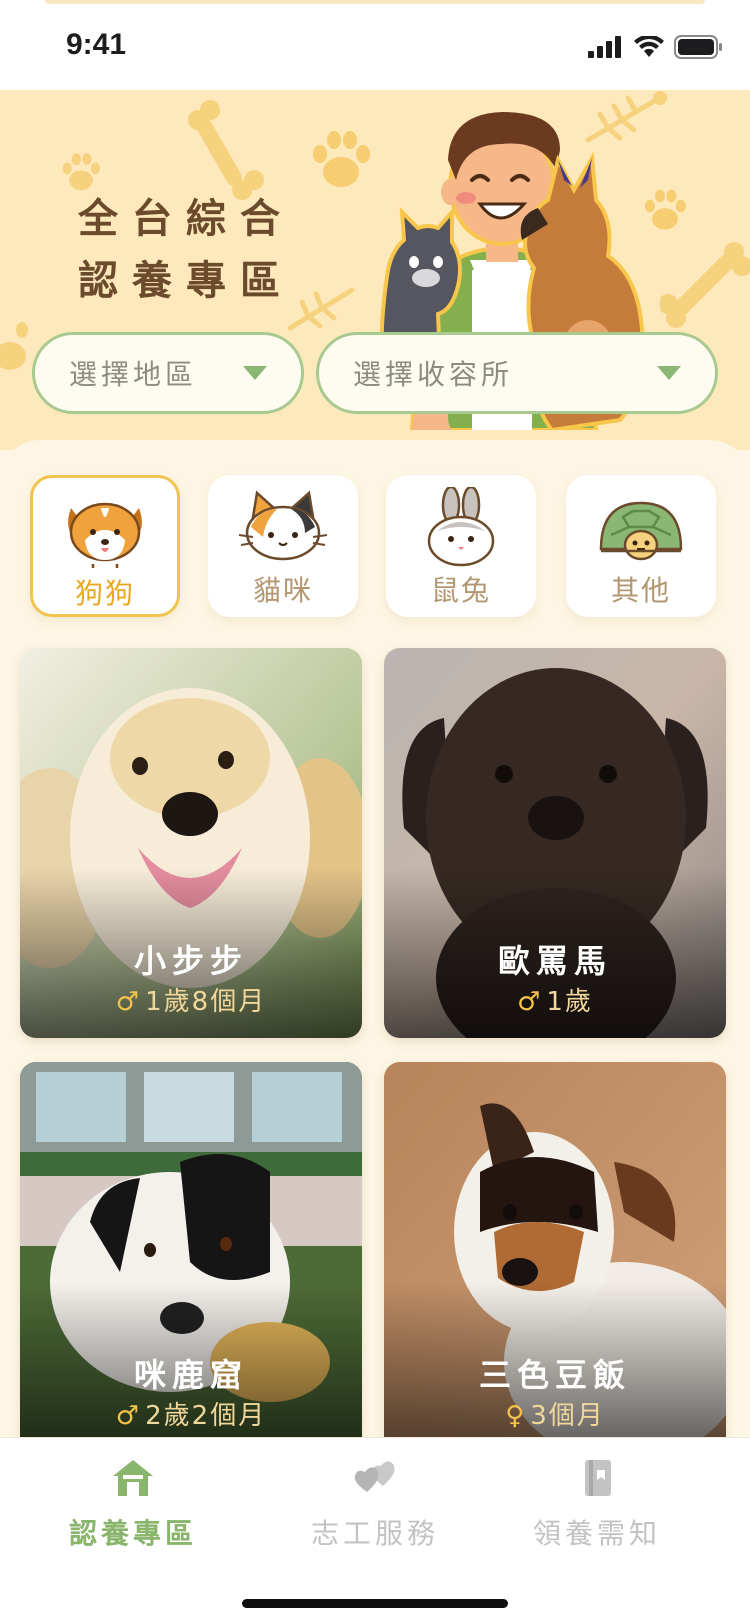  What do you see at coordinates (186, 219) in the screenshot?
I see `hero-title-line1: 全台綜合` at bounding box center [186, 219].